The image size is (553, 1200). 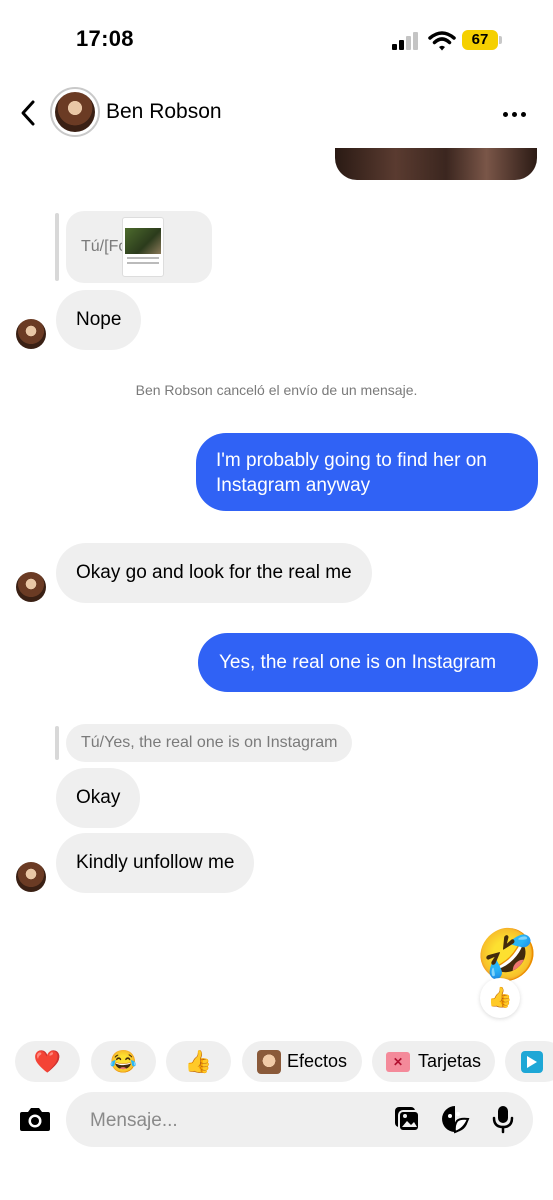 What do you see at coordinates (532, 1061) in the screenshot?
I see `play-icon` at bounding box center [532, 1061].